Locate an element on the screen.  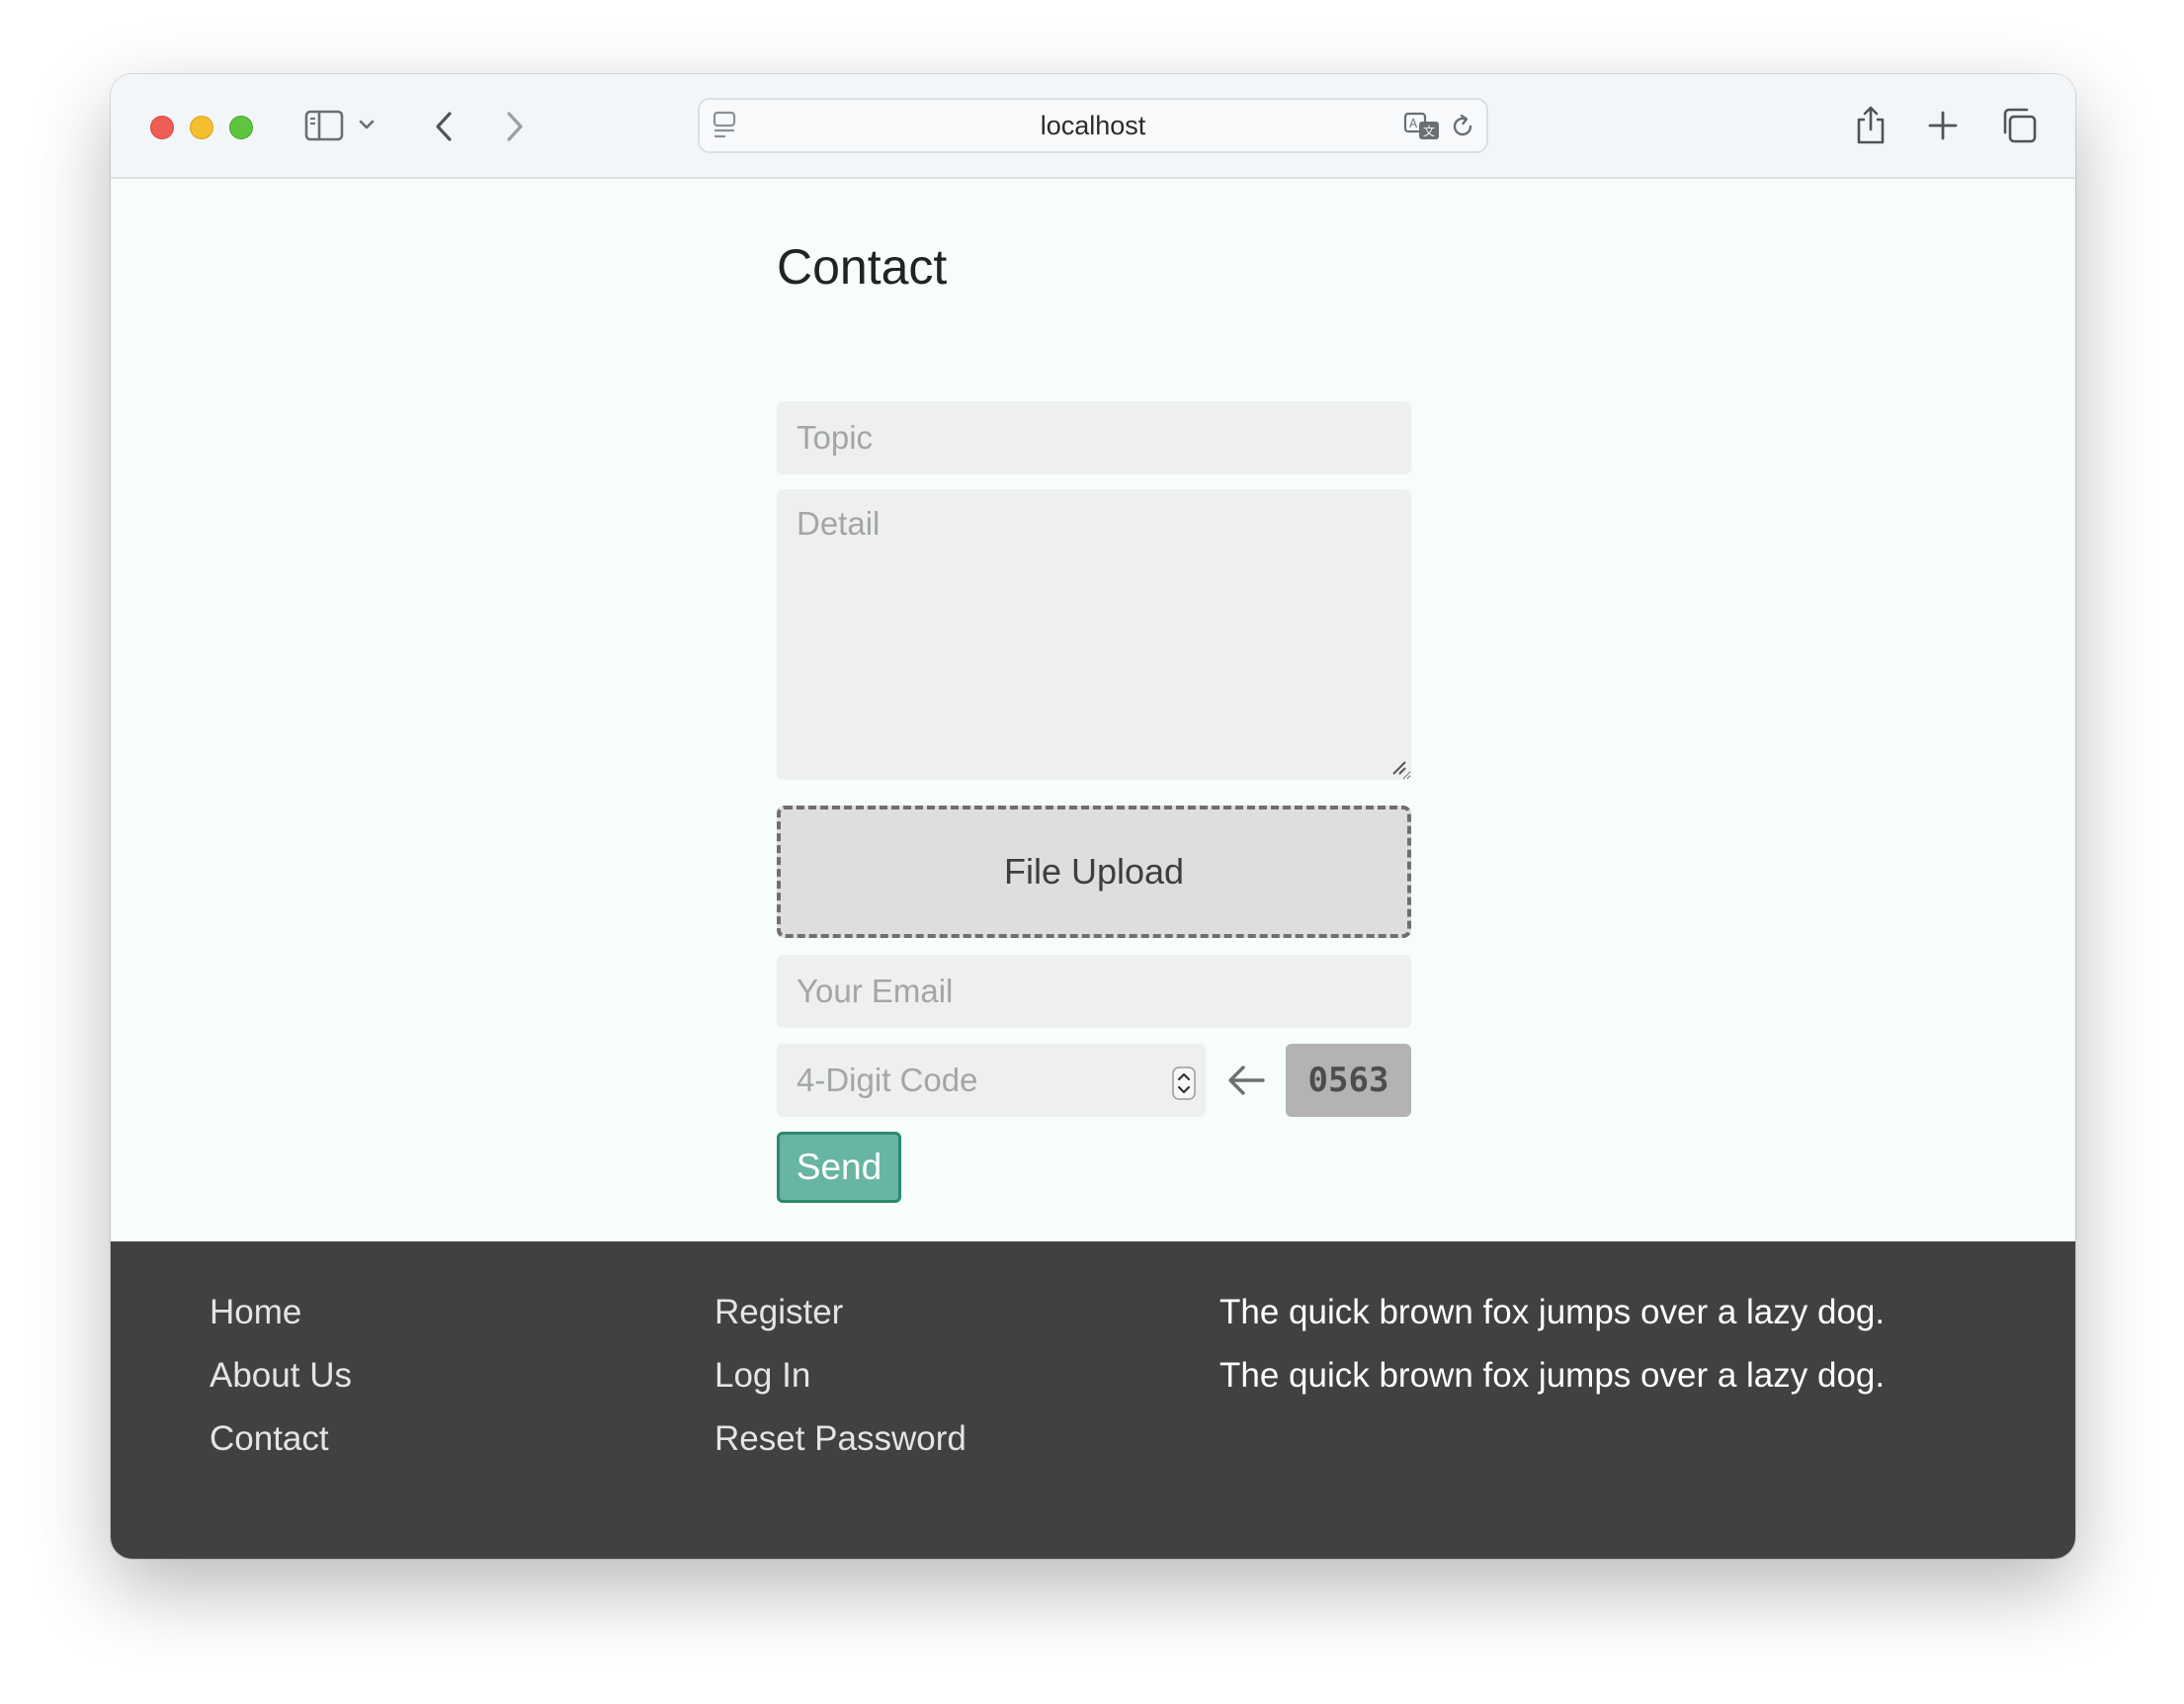
browser-toolbar: localhost A文 is located at coordinates (1093, 126).